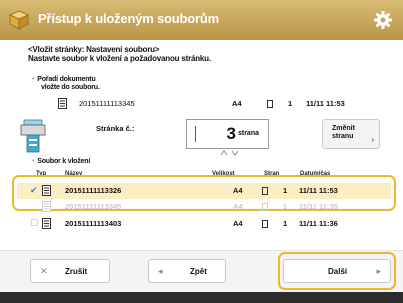 The width and height of the screenshot is (403, 303). What do you see at coordinates (237, 103) in the screenshot?
I see `target-file-size: A4` at bounding box center [237, 103].